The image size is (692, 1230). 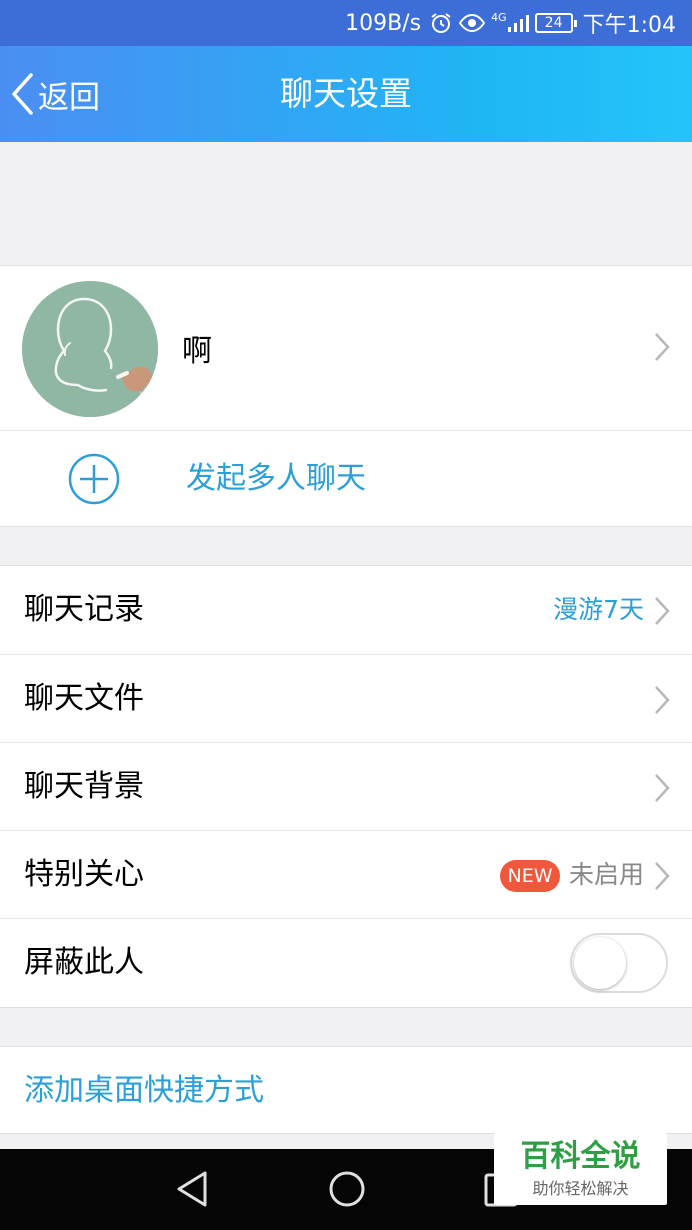 I want to click on battery-level: 24, so click(x=553, y=23).